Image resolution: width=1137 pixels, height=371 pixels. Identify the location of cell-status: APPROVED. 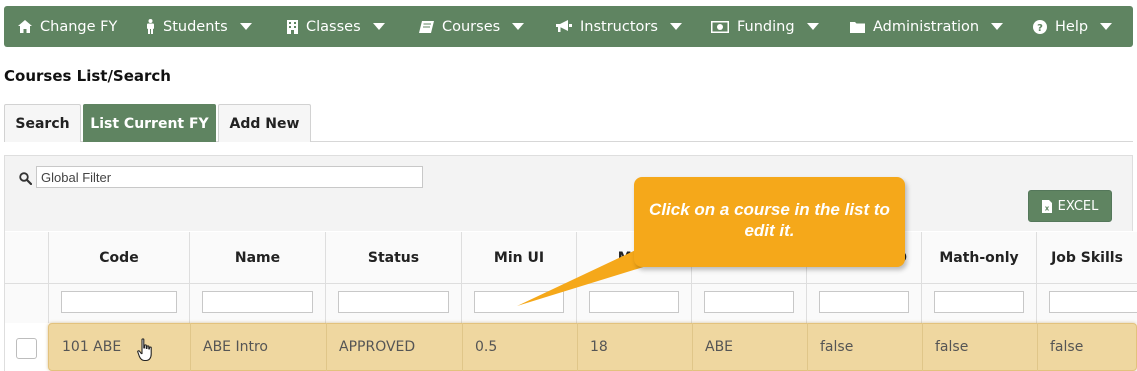
(394, 347).